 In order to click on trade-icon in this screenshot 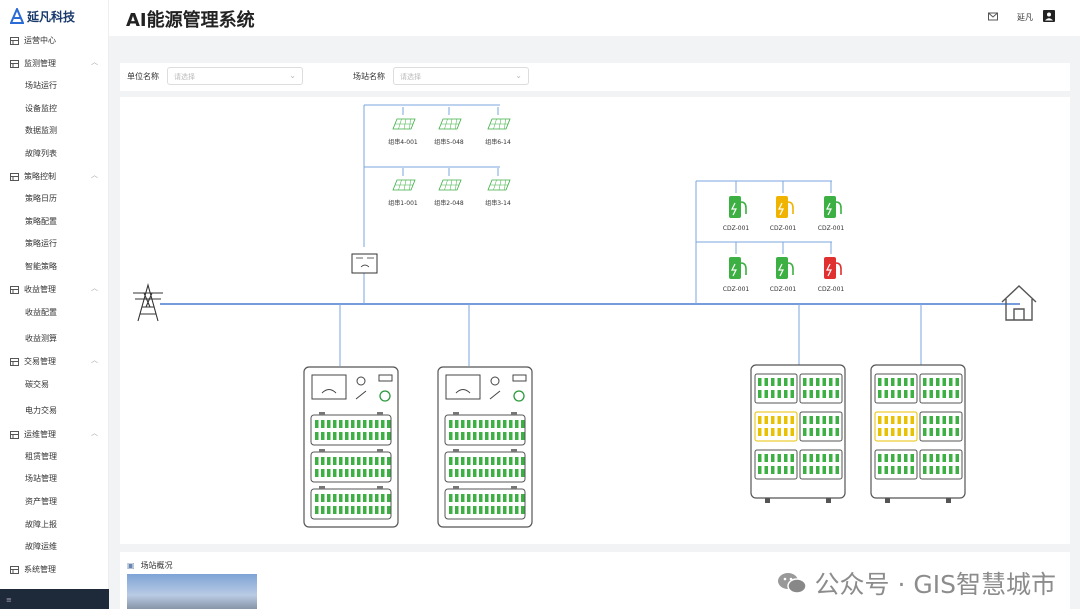, I will do `click(14, 361)`.